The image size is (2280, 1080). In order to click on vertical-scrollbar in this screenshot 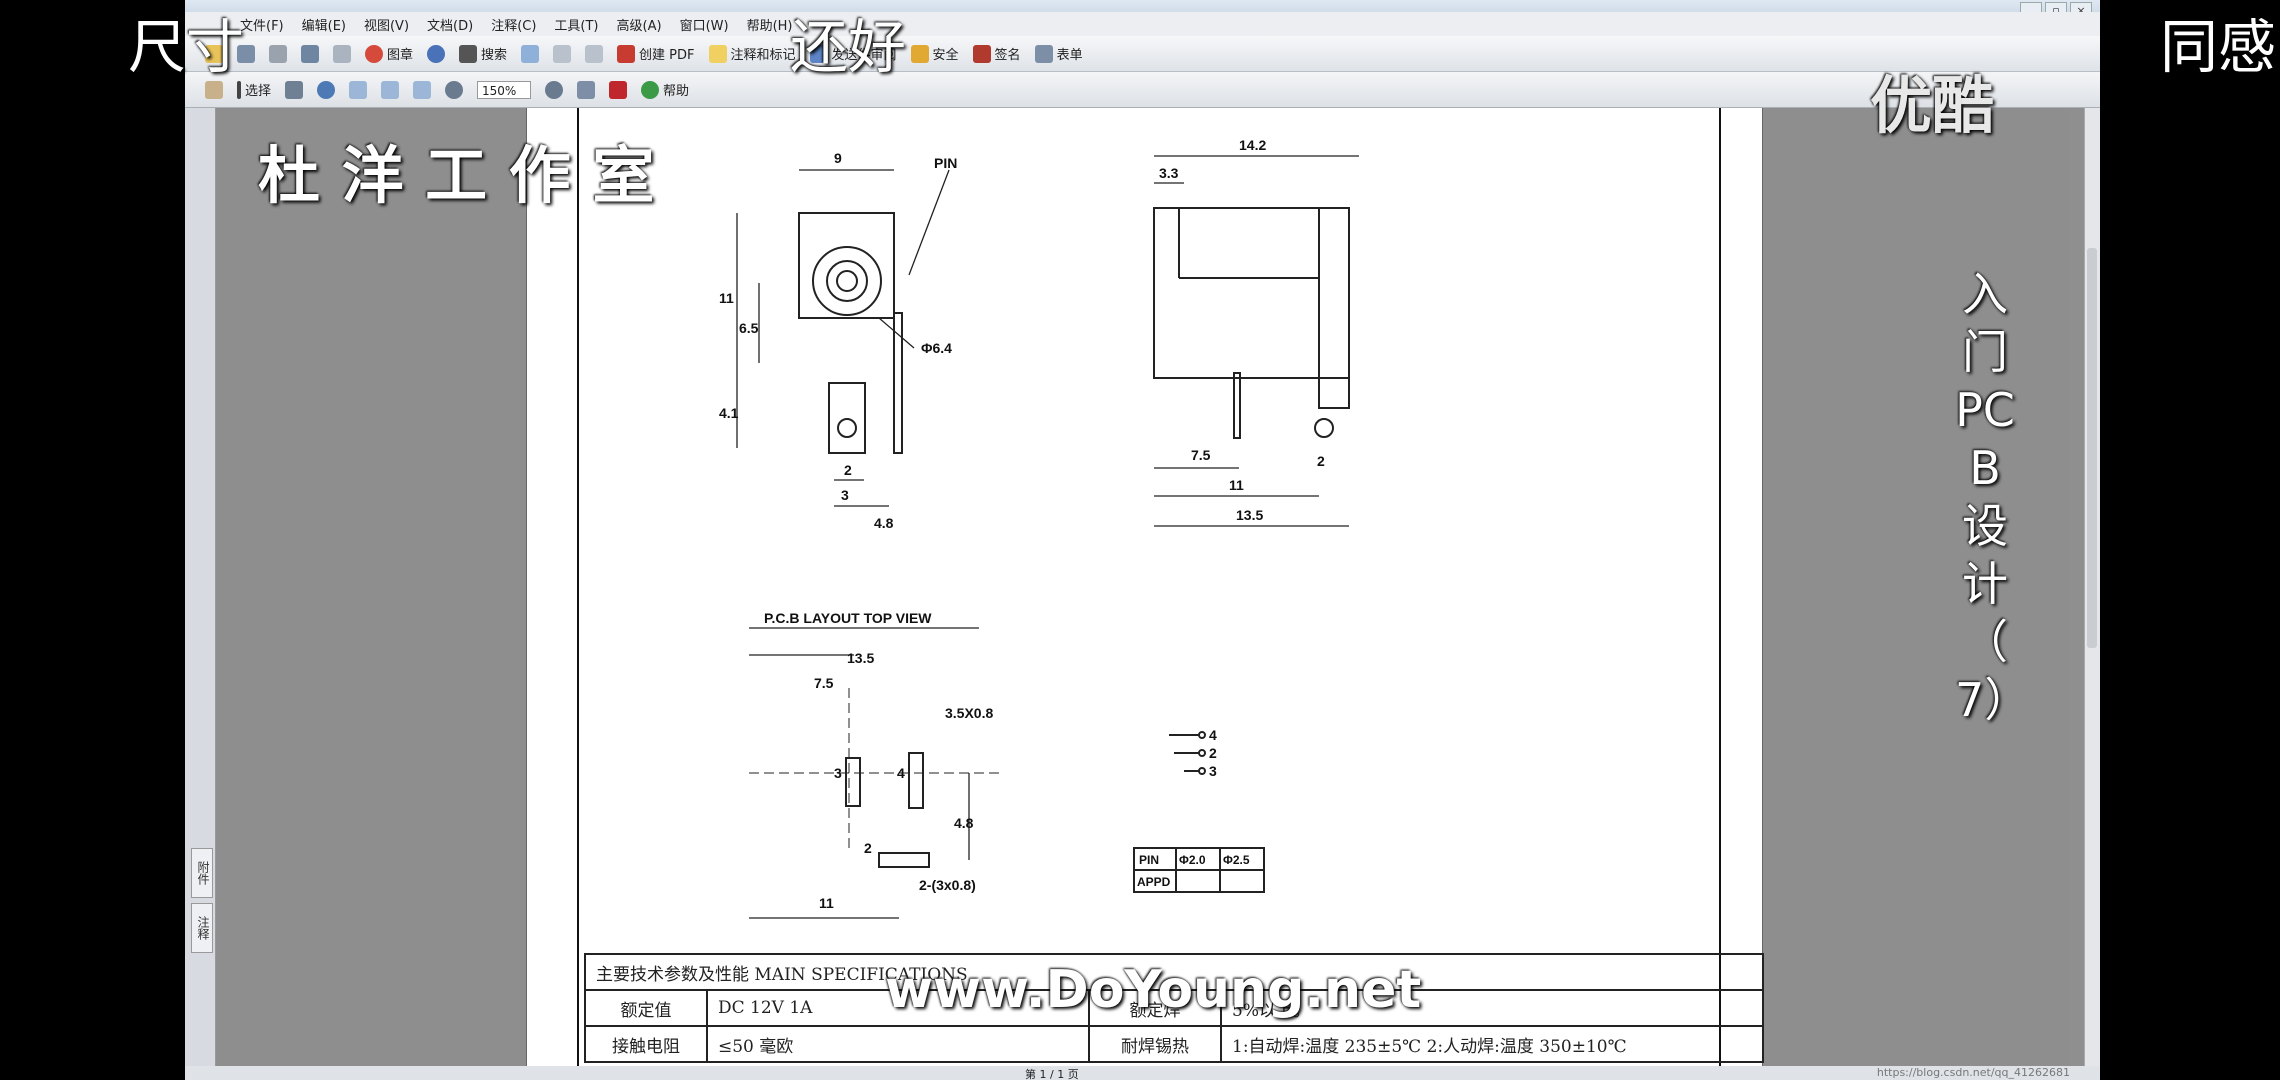, I will do `click(2092, 587)`.